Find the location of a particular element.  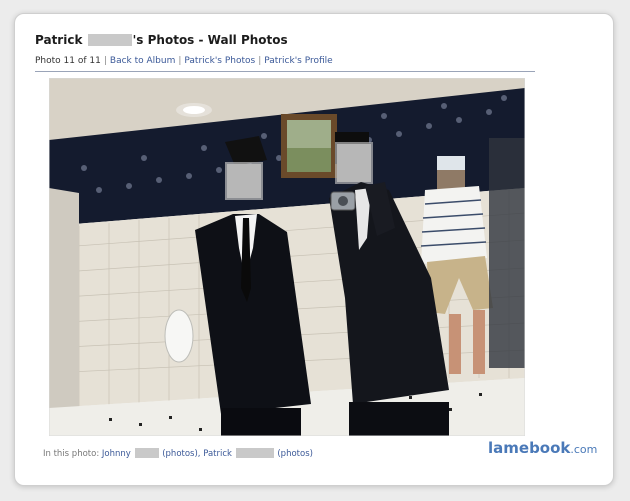

urinal is located at coordinates (179, 336).